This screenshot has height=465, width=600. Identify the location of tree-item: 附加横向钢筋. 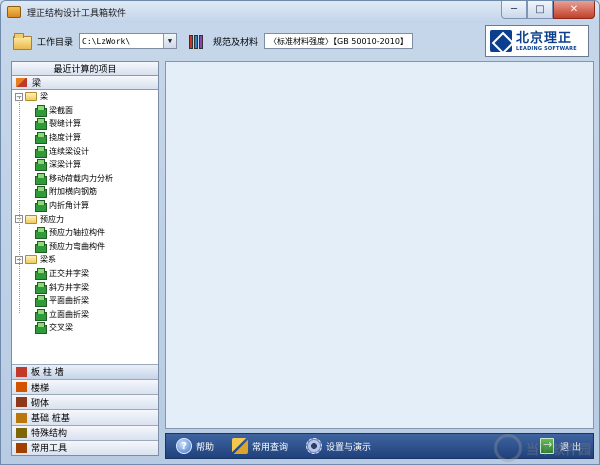
(85, 192).